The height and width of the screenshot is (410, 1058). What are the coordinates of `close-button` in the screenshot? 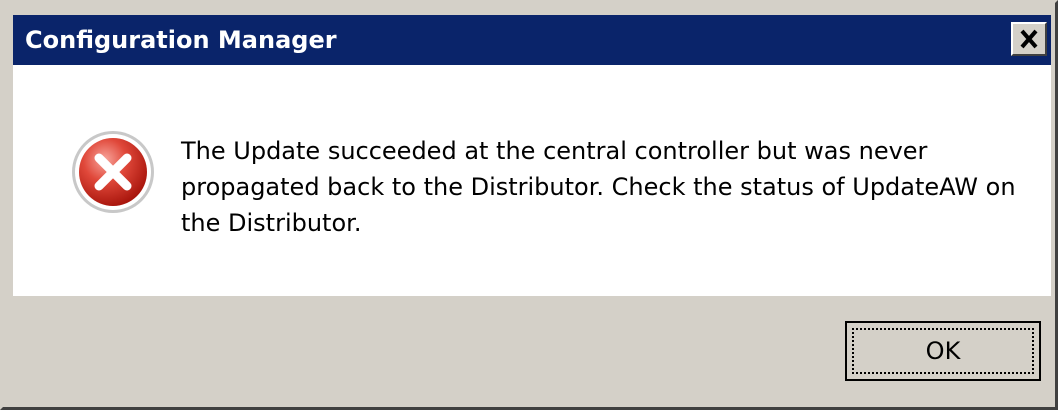 It's located at (1029, 39).